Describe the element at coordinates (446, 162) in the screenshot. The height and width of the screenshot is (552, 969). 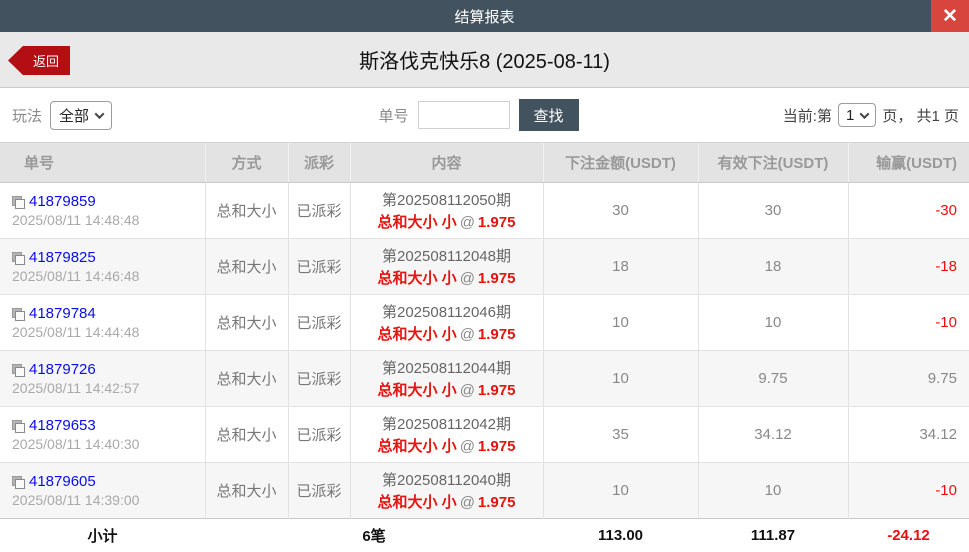
I see `col-content: 内容` at that location.